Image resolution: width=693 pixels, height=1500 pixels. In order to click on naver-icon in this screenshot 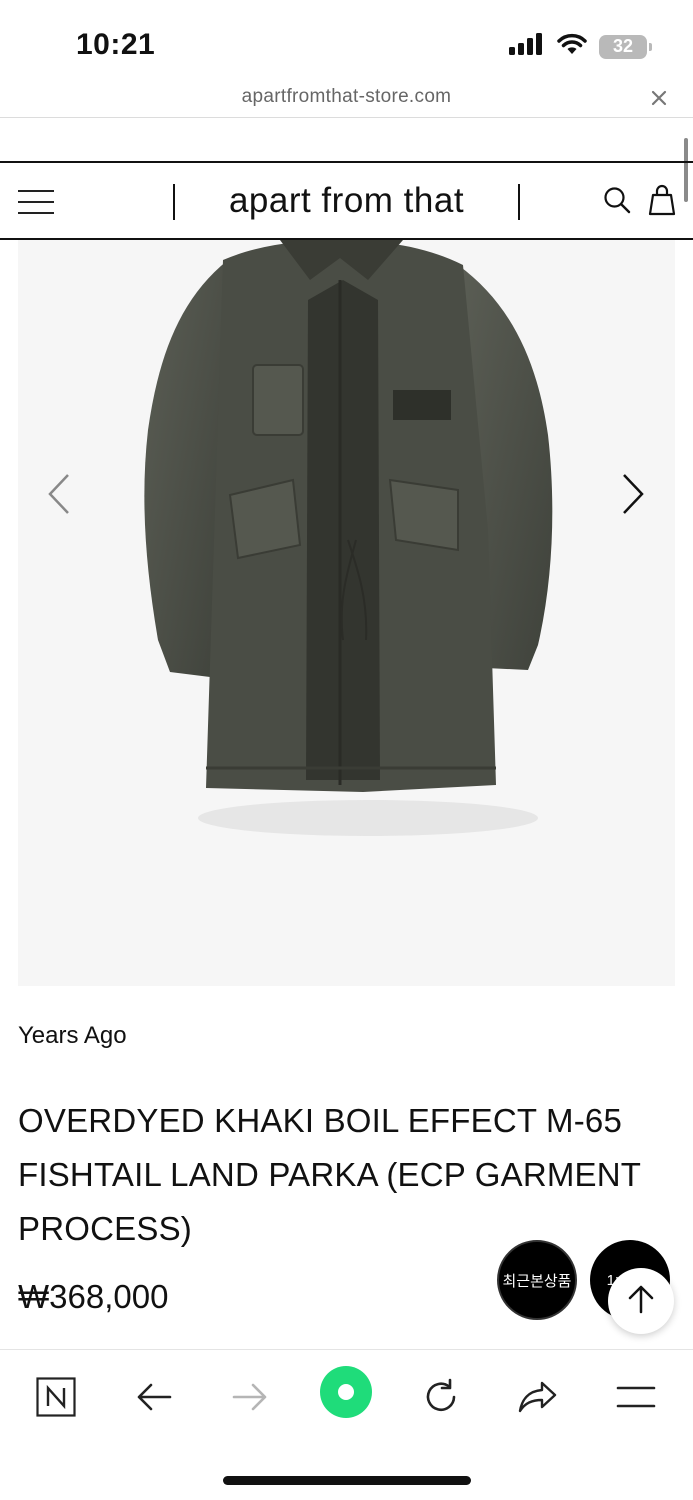, I will do `click(56, 1397)`.